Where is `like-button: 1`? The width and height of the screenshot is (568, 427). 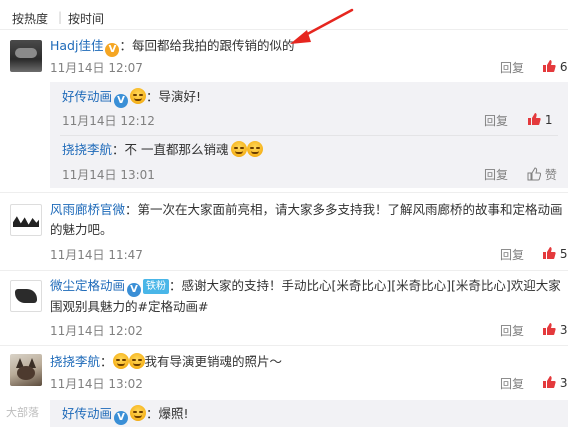 like-button: 1 is located at coordinates (539, 119).